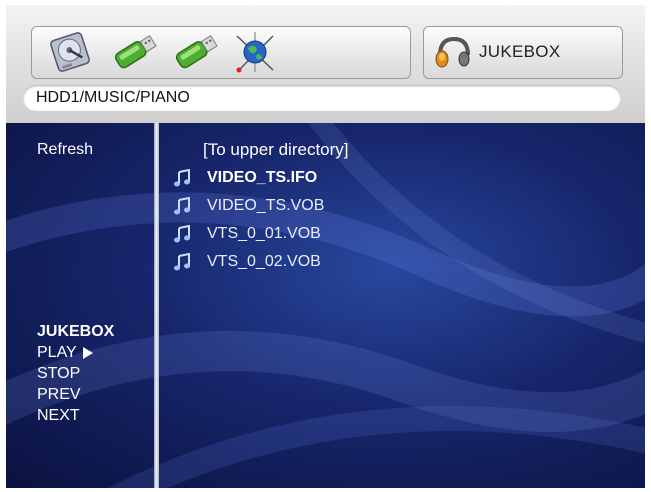 The width and height of the screenshot is (651, 492). I want to click on hard-disk-icon, so click(70, 52).